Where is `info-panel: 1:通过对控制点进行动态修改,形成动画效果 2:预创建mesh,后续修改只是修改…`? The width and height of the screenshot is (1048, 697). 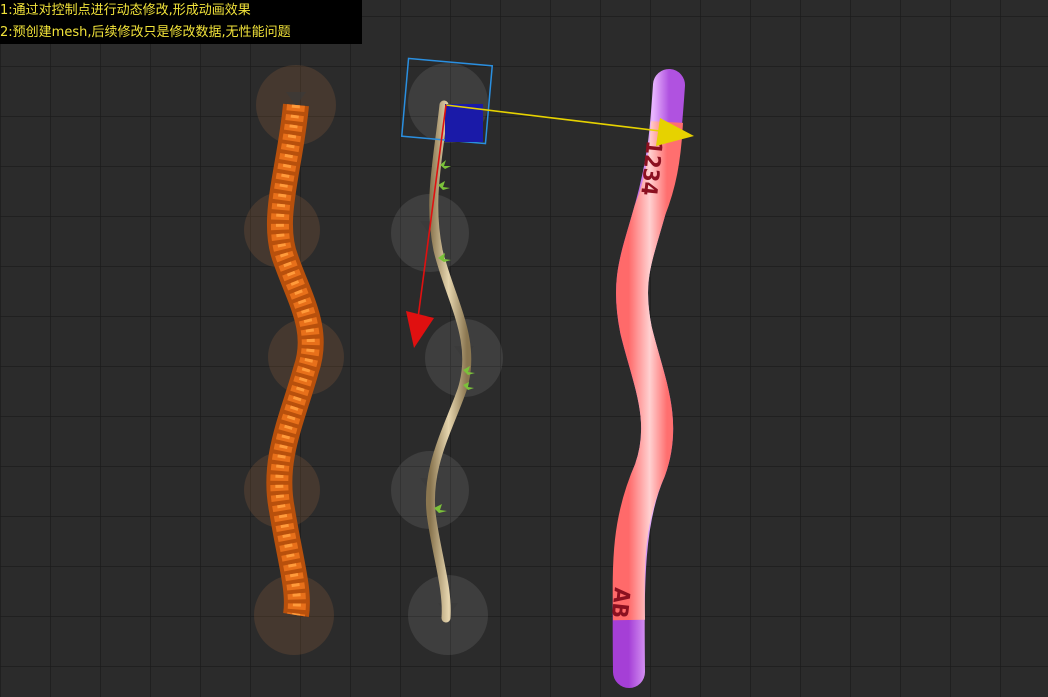 info-panel: 1:通过对控制点进行动态修改,形成动画效果 2:预创建mesh,后续修改只是修改… is located at coordinates (181, 22).